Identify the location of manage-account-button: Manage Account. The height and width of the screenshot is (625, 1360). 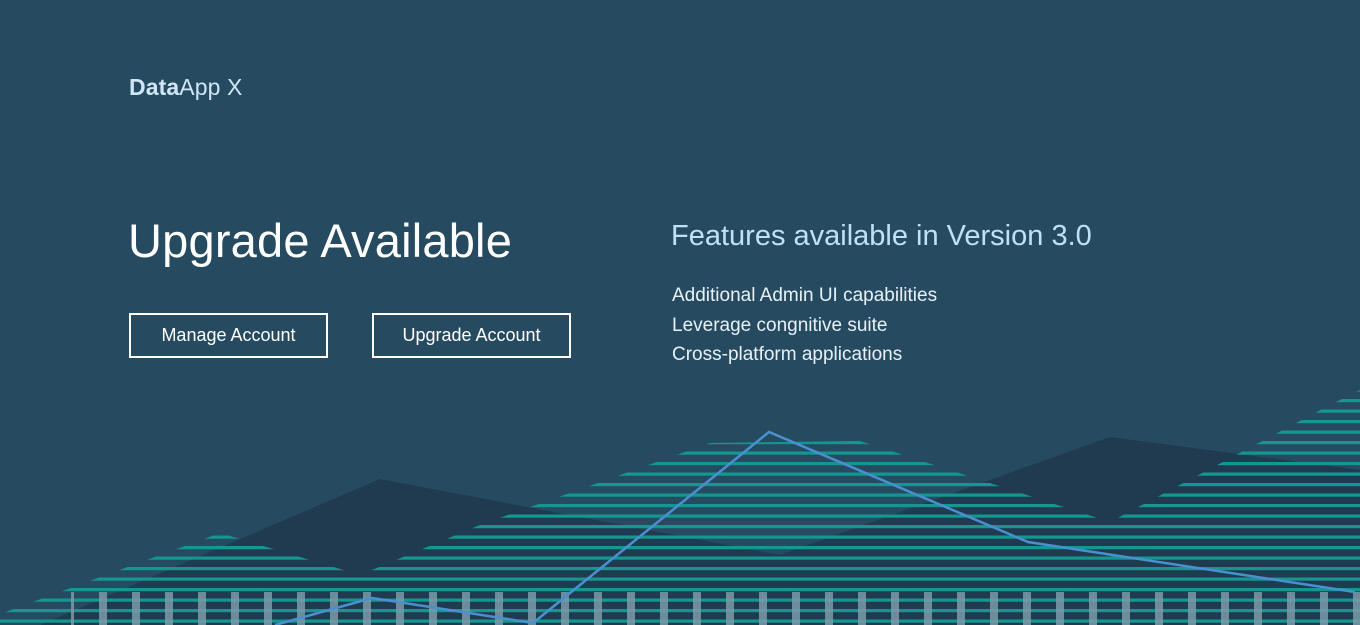
(228, 335).